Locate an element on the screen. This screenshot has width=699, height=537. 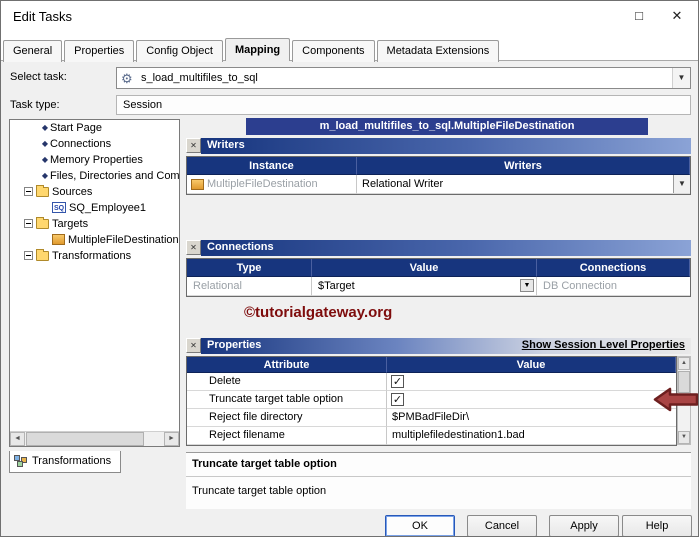
writers-section-title: Writers is located at coordinates (446, 146).